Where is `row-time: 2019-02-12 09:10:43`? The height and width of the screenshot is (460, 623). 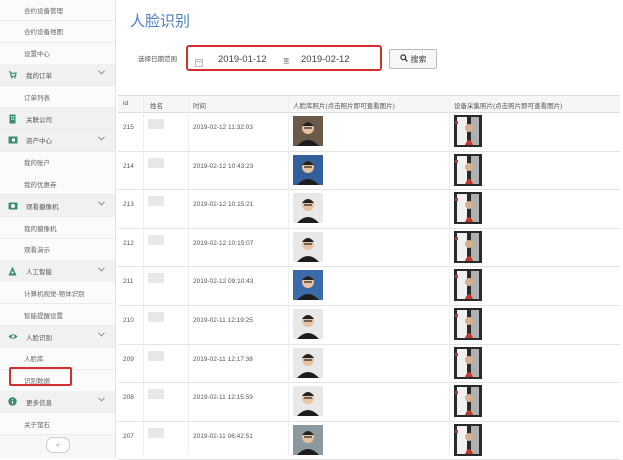
row-time: 2019-02-12 09:10:43 is located at coordinates (223, 282).